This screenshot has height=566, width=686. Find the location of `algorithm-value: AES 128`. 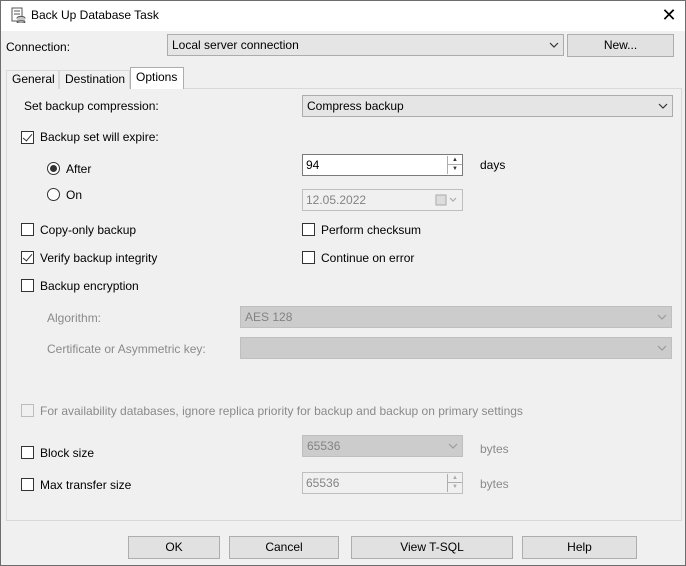

algorithm-value: AES 128 is located at coordinates (269, 317).